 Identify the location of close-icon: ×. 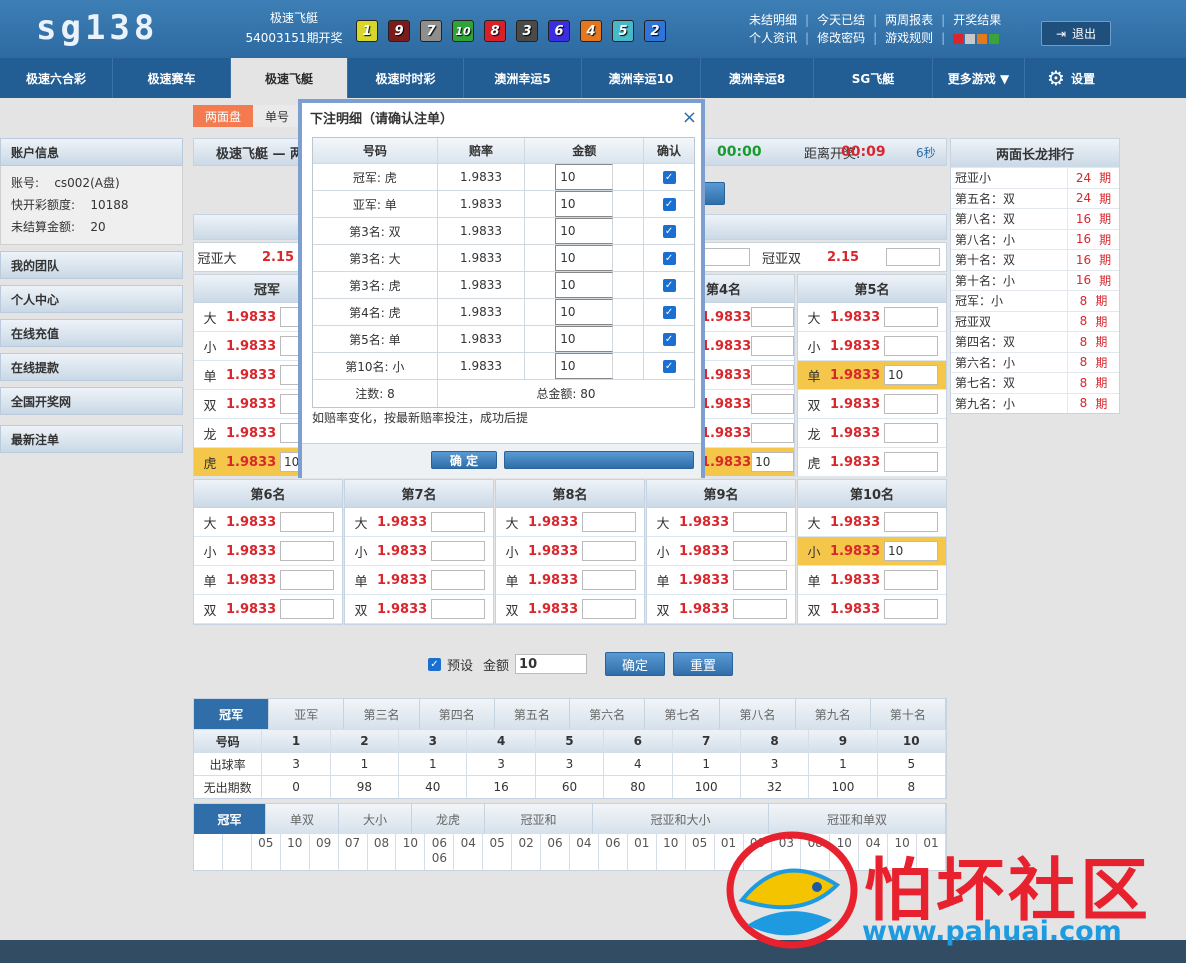
(689, 117).